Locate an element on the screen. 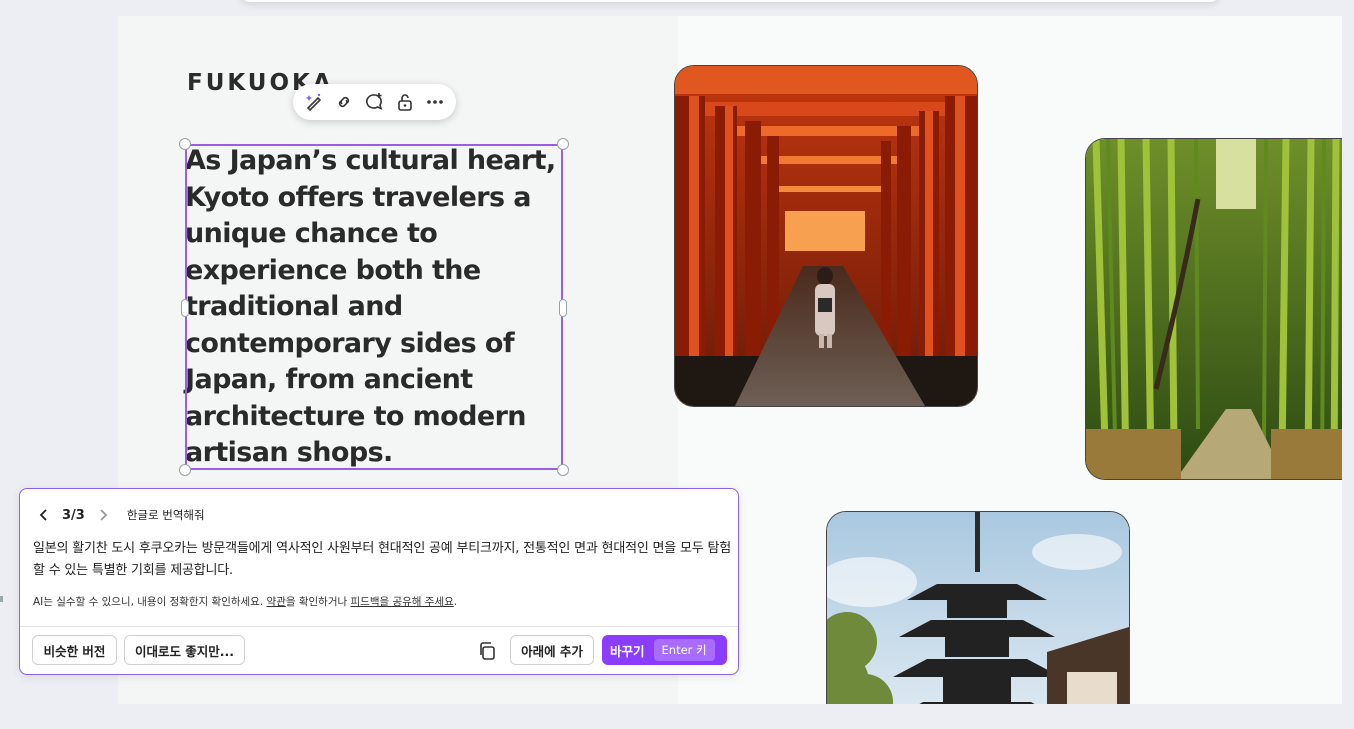 This screenshot has width=1354, height=729. terms-link: 약관 is located at coordinates (276, 602).